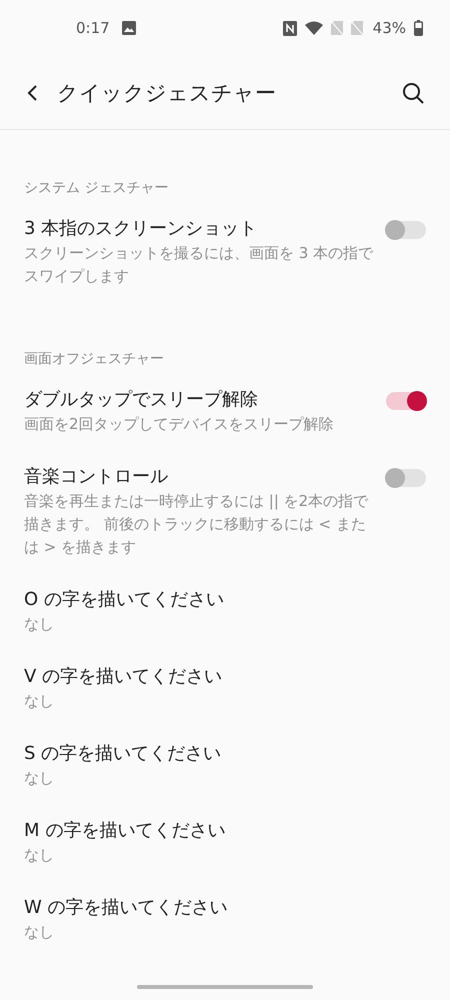 The height and width of the screenshot is (1000, 450). What do you see at coordinates (179, 424) in the screenshot?
I see `setting-summary: 画面を2回タップしてデバイスをスリープ解除` at bounding box center [179, 424].